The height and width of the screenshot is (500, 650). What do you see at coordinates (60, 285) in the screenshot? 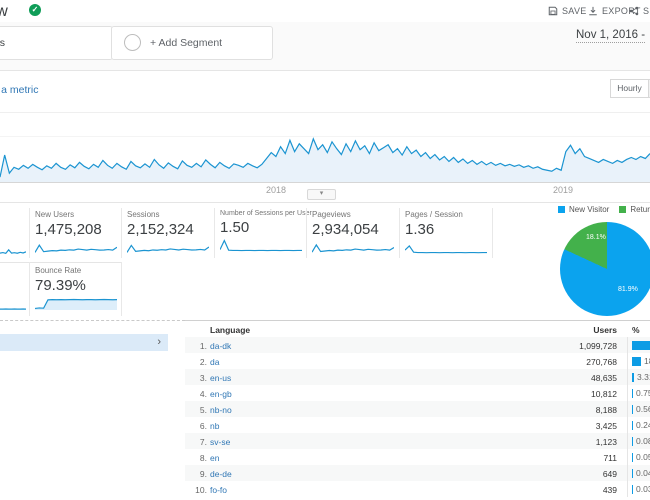
I see `metric-value: 79.39%` at bounding box center [60, 285].